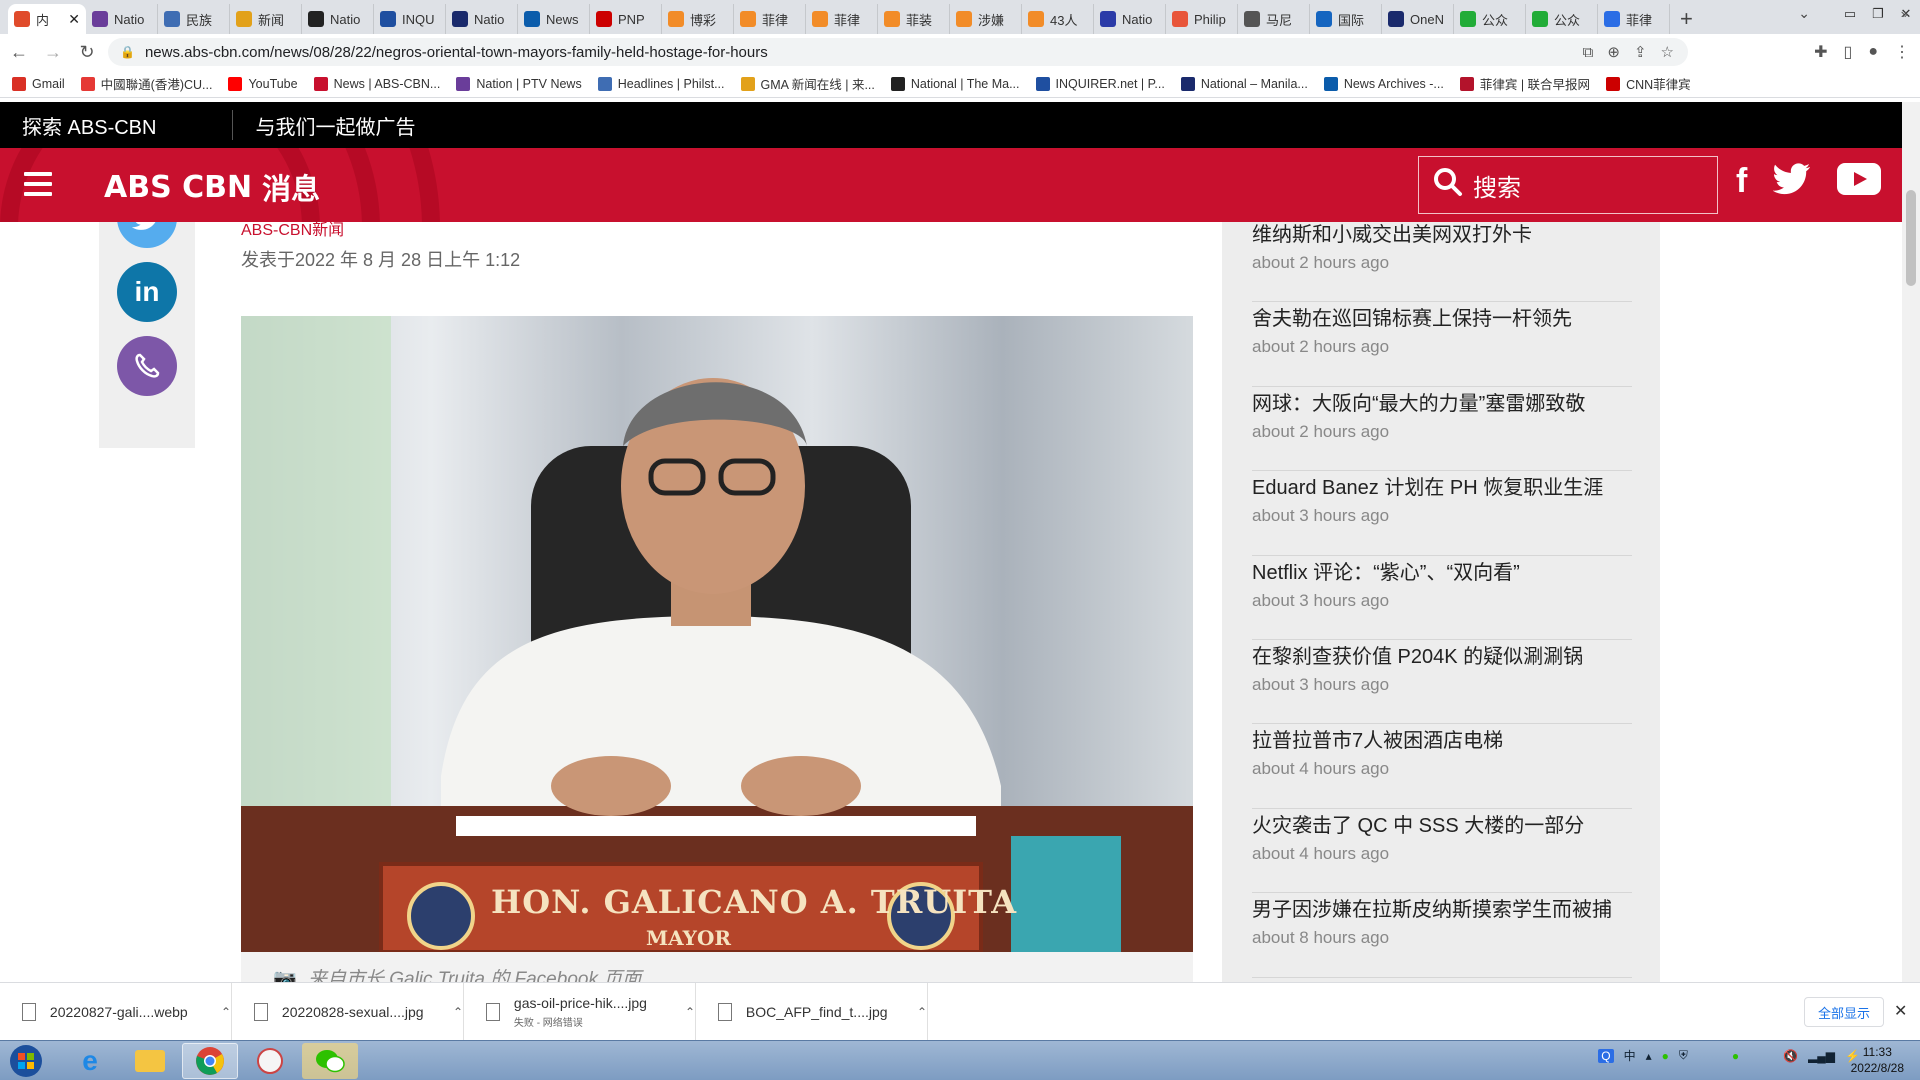  What do you see at coordinates (1442, 823) in the screenshot?
I see `news-item-title: 火灾袭击了 QC 中 SSS 大楼的一部分` at bounding box center [1442, 823].